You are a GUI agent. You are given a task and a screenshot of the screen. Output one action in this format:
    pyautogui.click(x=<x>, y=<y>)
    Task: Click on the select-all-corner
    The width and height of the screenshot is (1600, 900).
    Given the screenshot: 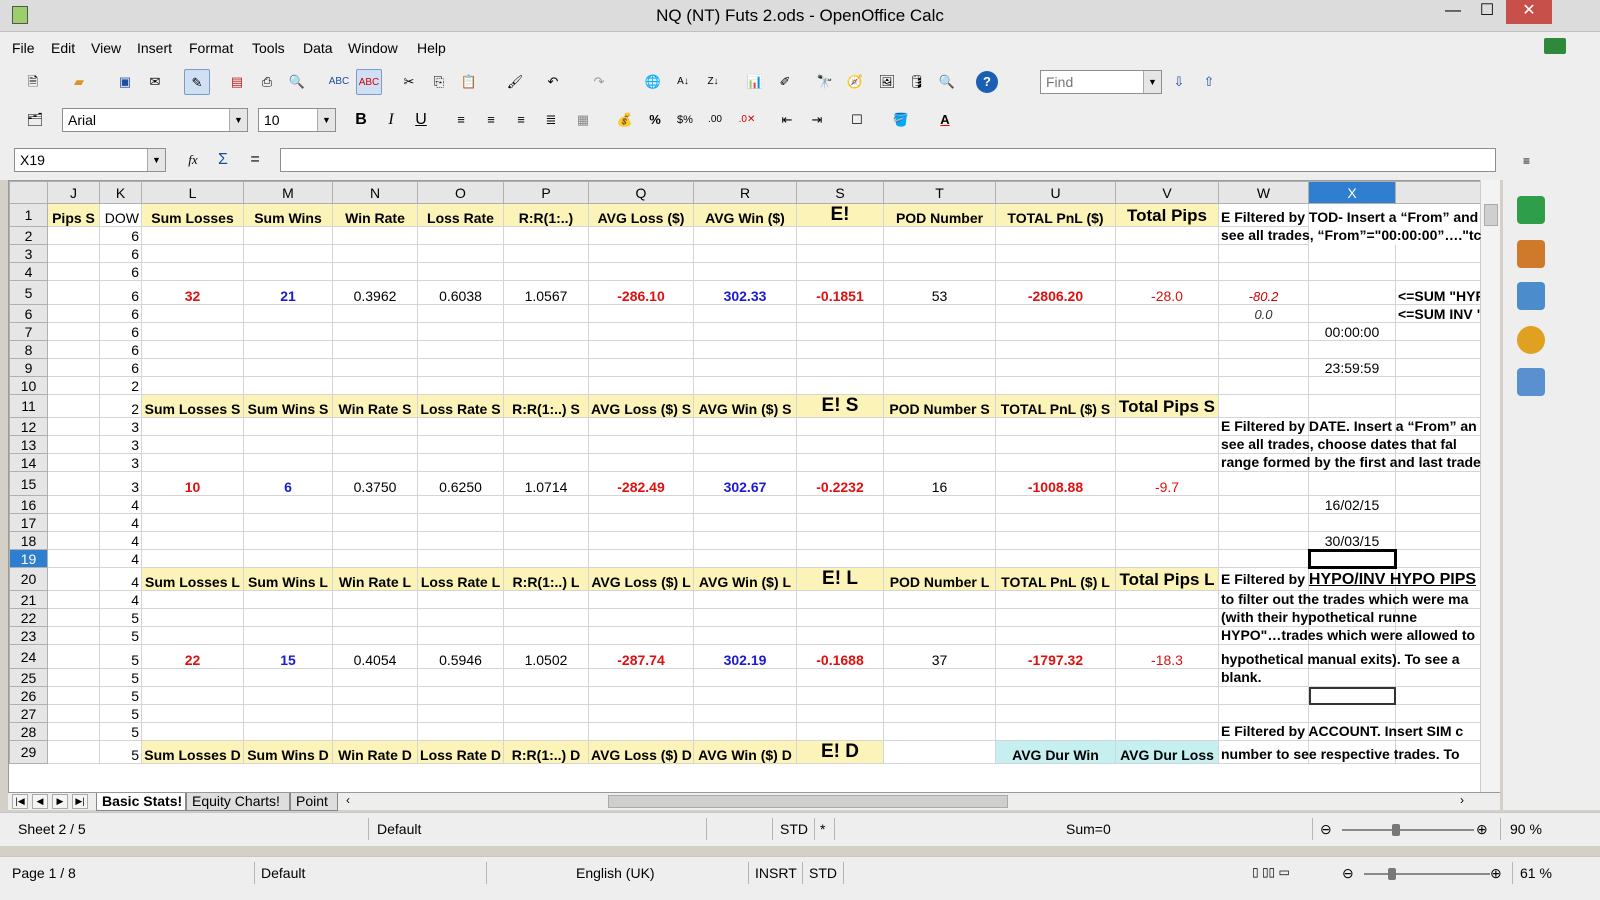 What is the action you would take?
    pyautogui.click(x=28, y=192)
    